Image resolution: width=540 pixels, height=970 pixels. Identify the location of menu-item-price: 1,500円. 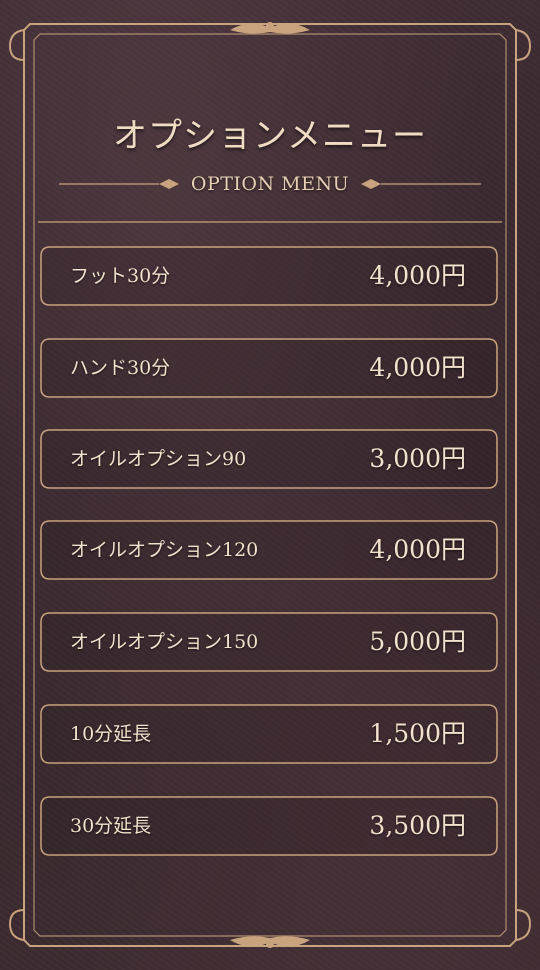
(417, 733).